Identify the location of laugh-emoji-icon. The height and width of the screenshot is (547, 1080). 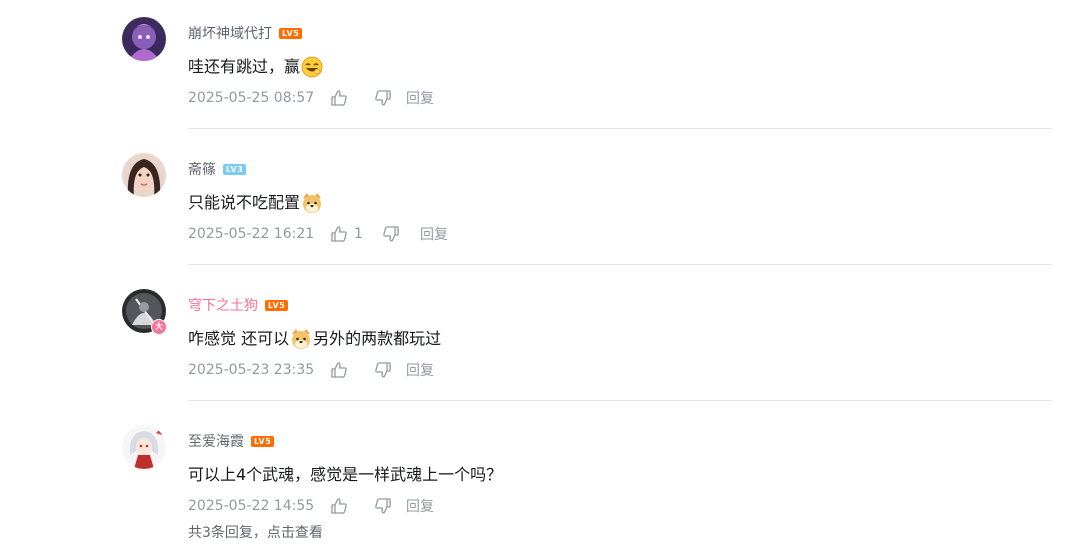
(312, 67).